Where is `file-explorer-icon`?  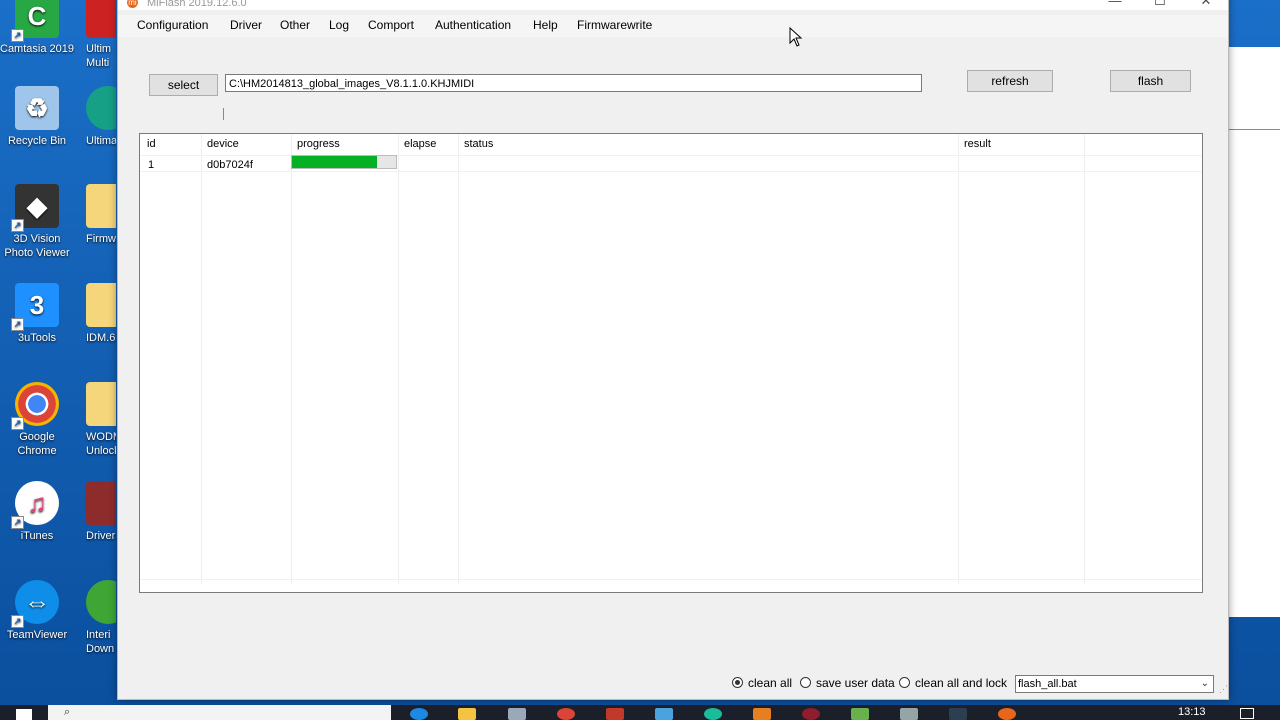
file-explorer-icon is located at coordinates (467, 714).